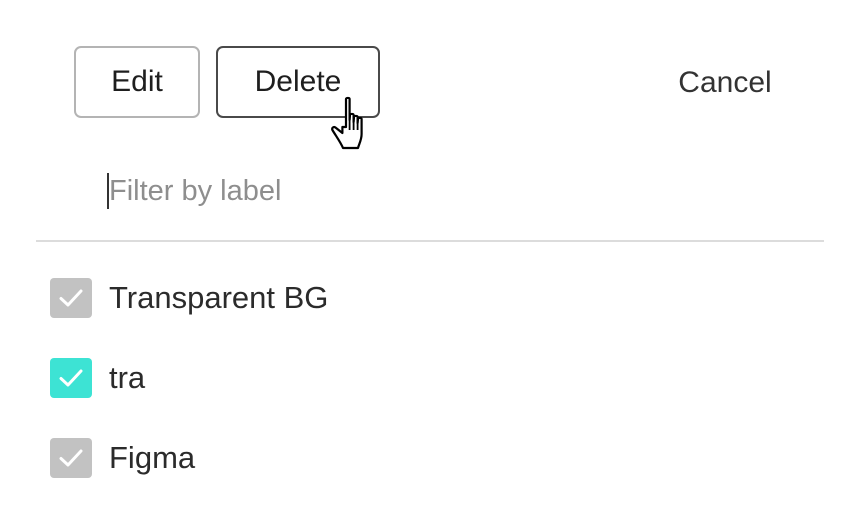  I want to click on cancel-button: Cancel, so click(725, 83).